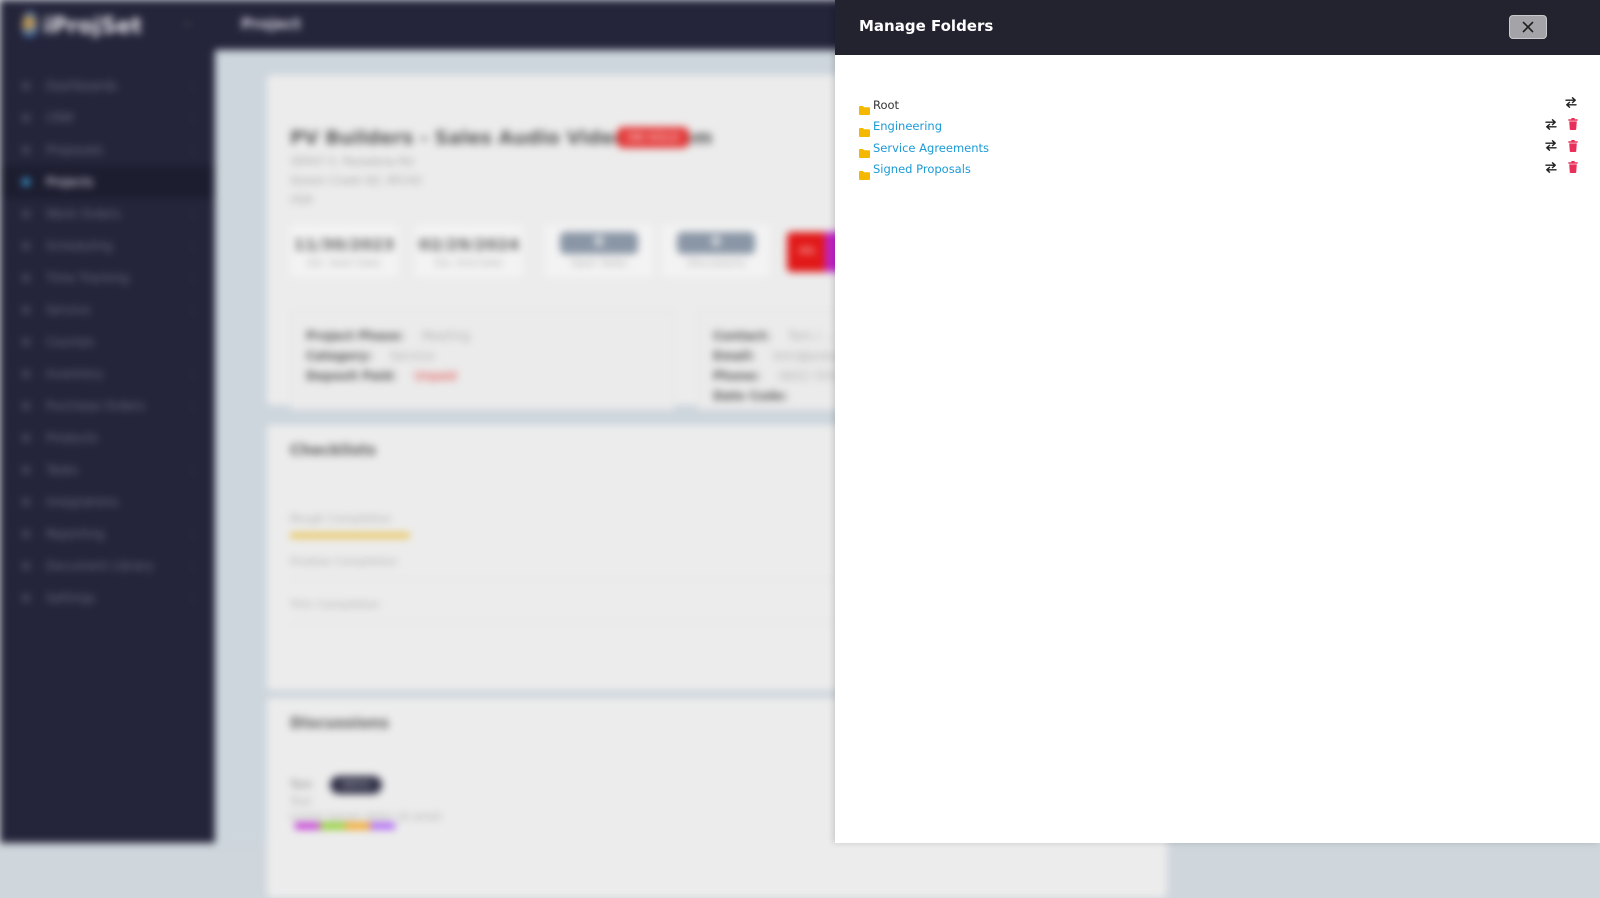 The height and width of the screenshot is (898, 1600). I want to click on stat-label: Est. Start Date, so click(344, 263).